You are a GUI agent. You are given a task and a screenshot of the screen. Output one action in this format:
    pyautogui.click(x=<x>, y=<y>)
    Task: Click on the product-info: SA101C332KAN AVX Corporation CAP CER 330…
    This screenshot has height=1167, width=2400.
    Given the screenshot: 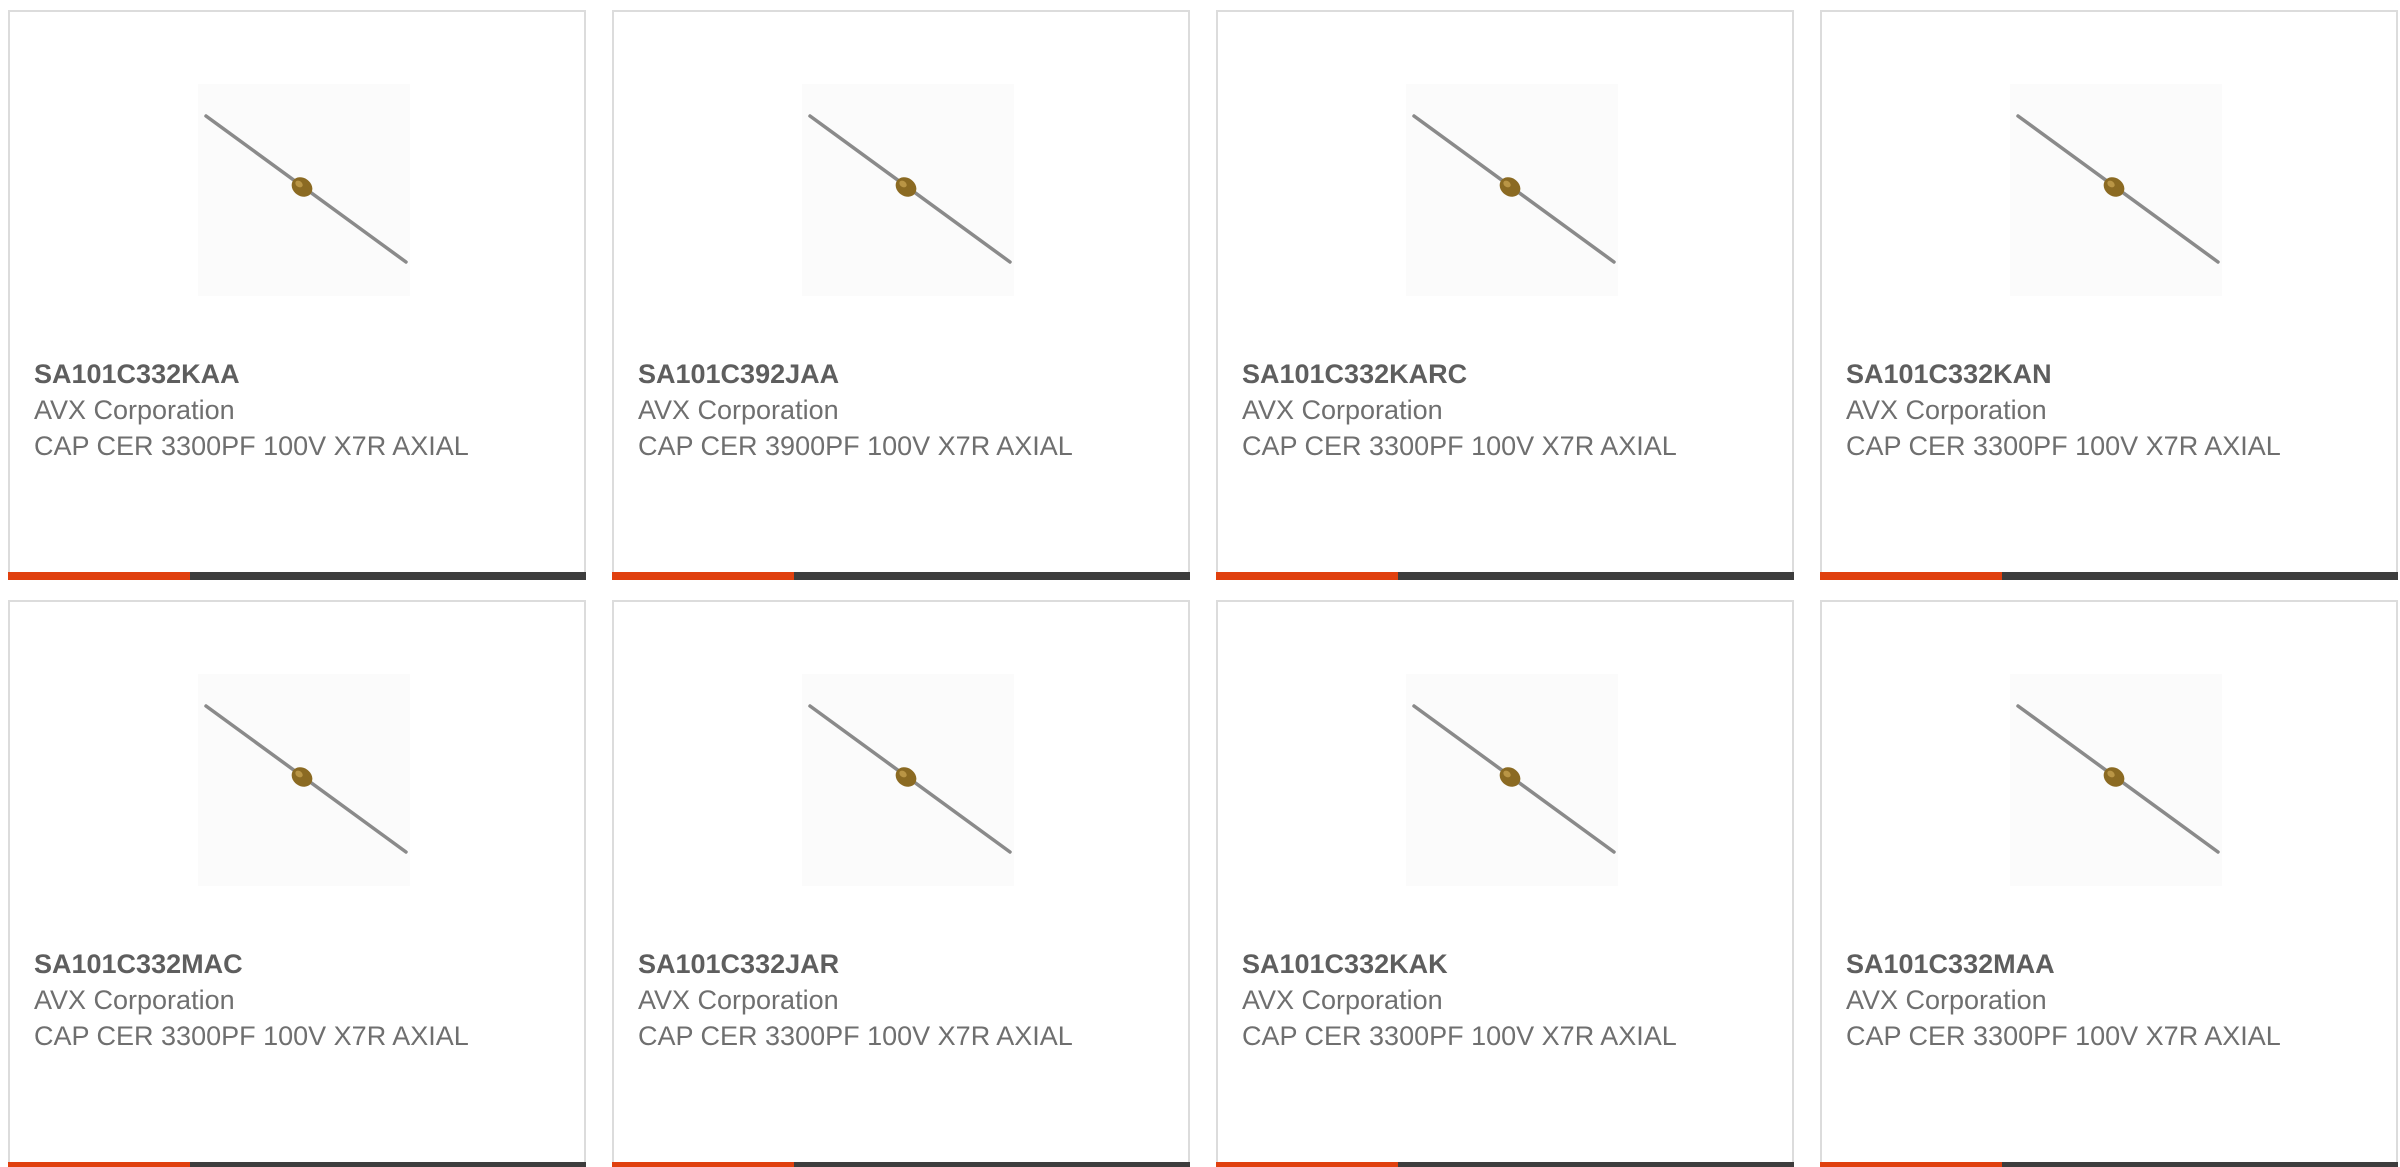 What is the action you would take?
    pyautogui.click(x=2066, y=410)
    